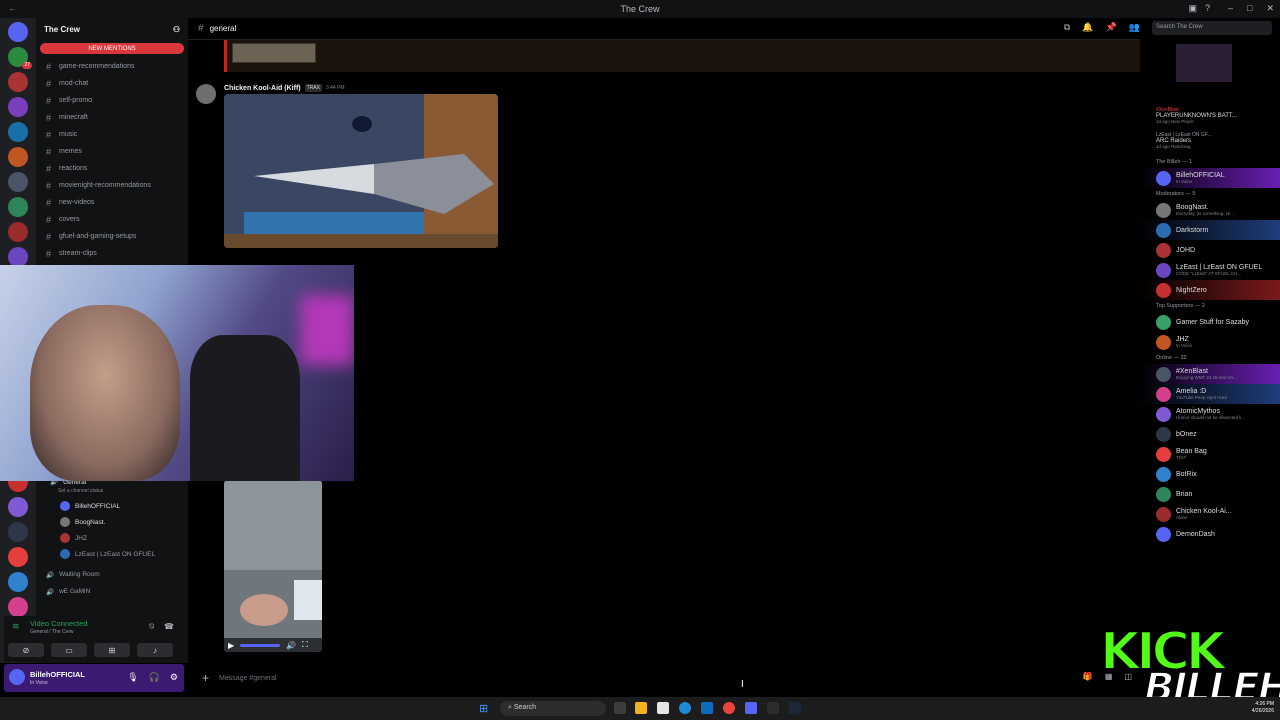 The image size is (1280, 720). I want to click on message-image, so click(361, 171).